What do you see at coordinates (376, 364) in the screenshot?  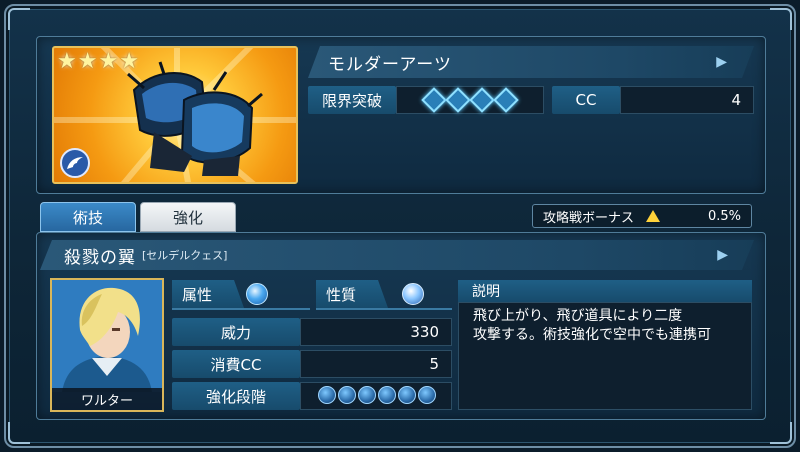 I see `cc-cost-value: 5` at bounding box center [376, 364].